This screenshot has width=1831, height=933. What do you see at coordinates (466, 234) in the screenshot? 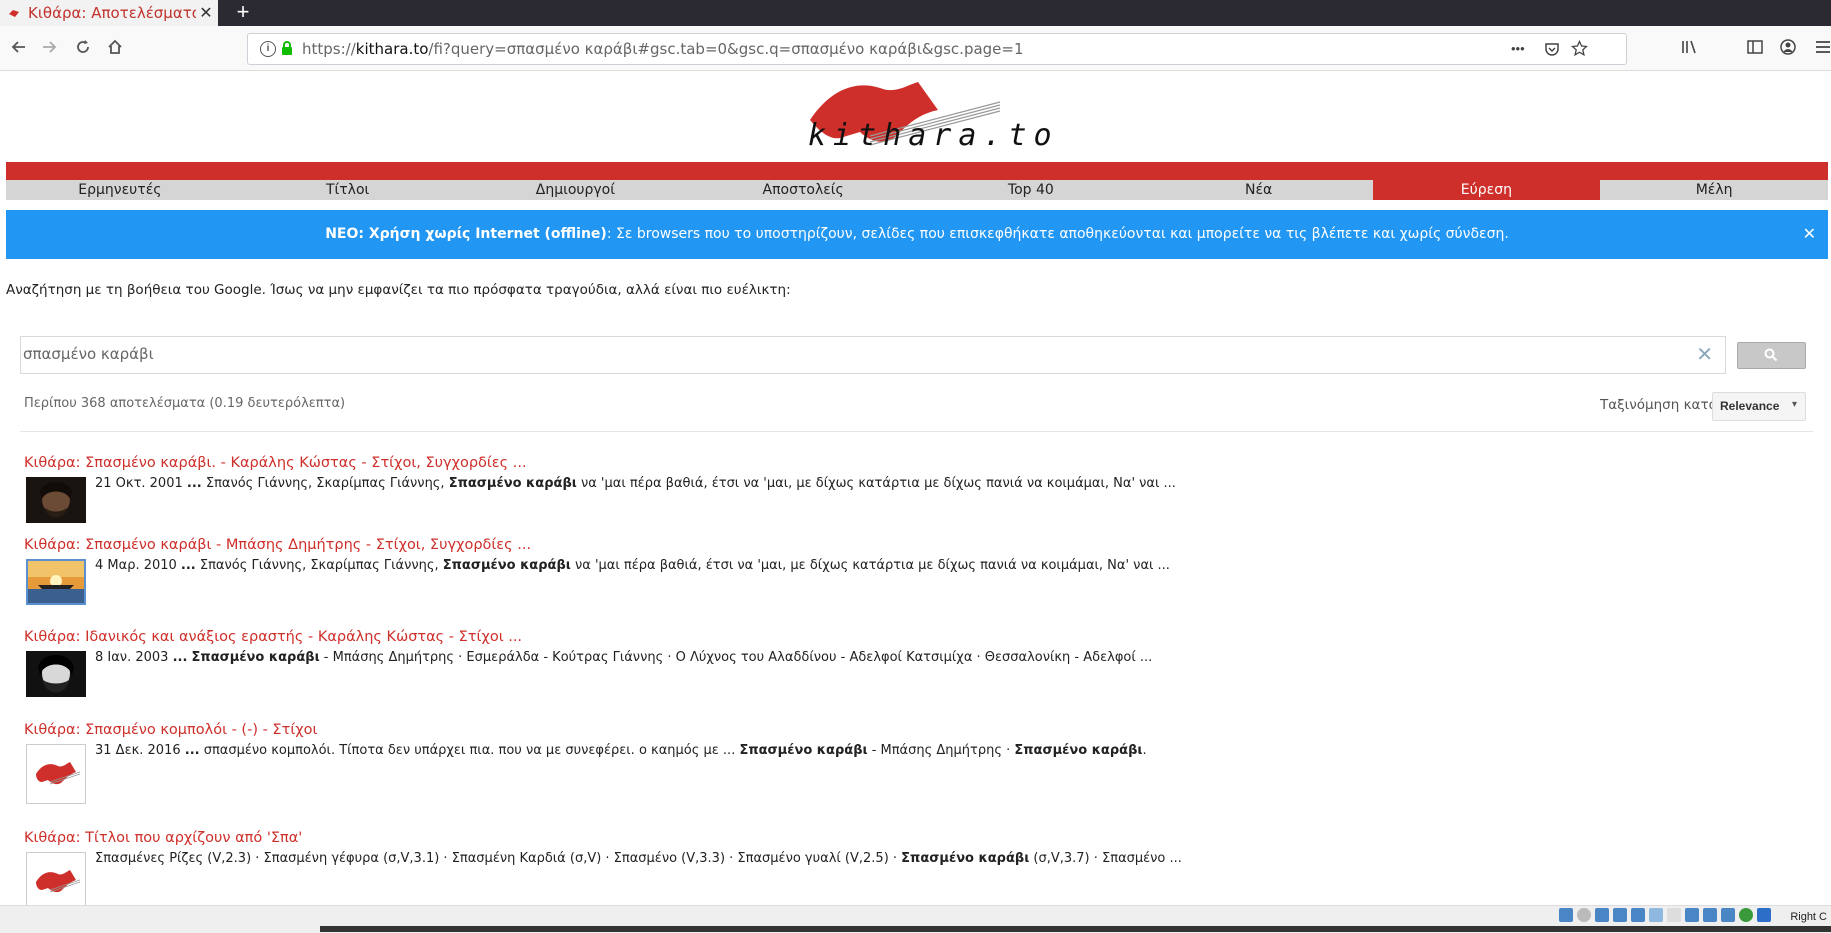
I see `banner-bold-text: ΝΕΟ: Χρήση χωρίς Internet (offline)` at bounding box center [466, 234].